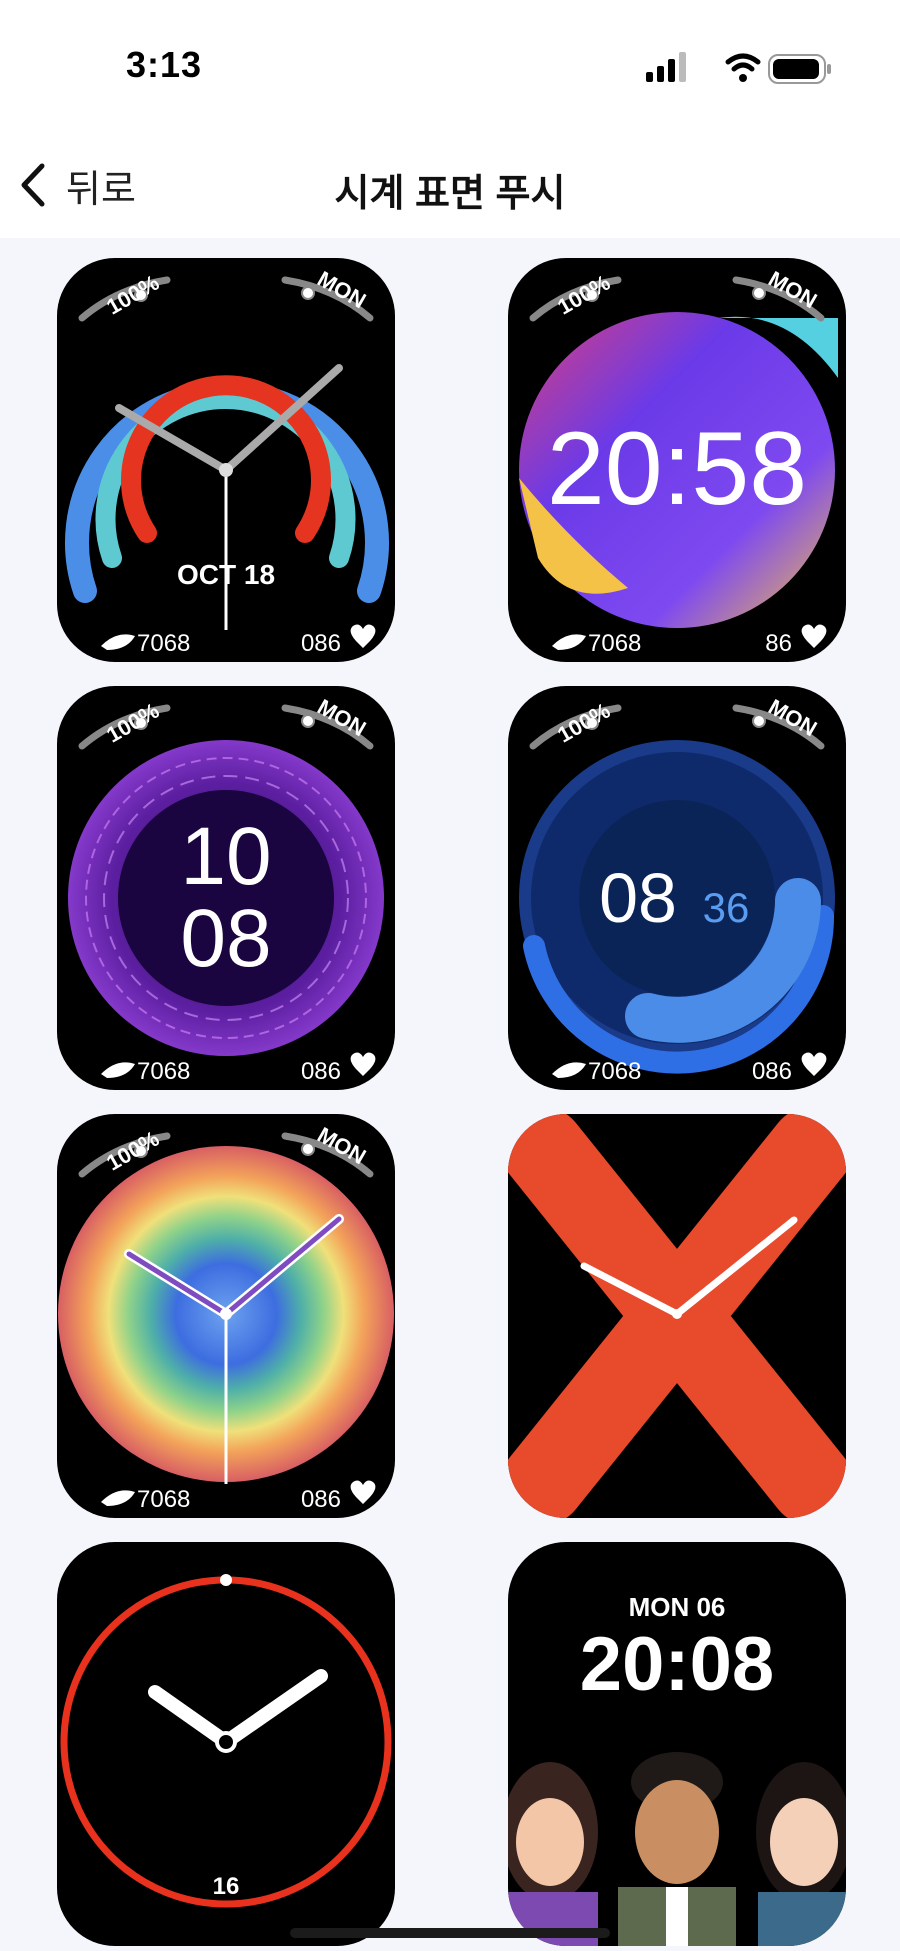 The height and width of the screenshot is (1951, 900). What do you see at coordinates (638, 898) in the screenshot?
I see `hour-label: 08` at bounding box center [638, 898].